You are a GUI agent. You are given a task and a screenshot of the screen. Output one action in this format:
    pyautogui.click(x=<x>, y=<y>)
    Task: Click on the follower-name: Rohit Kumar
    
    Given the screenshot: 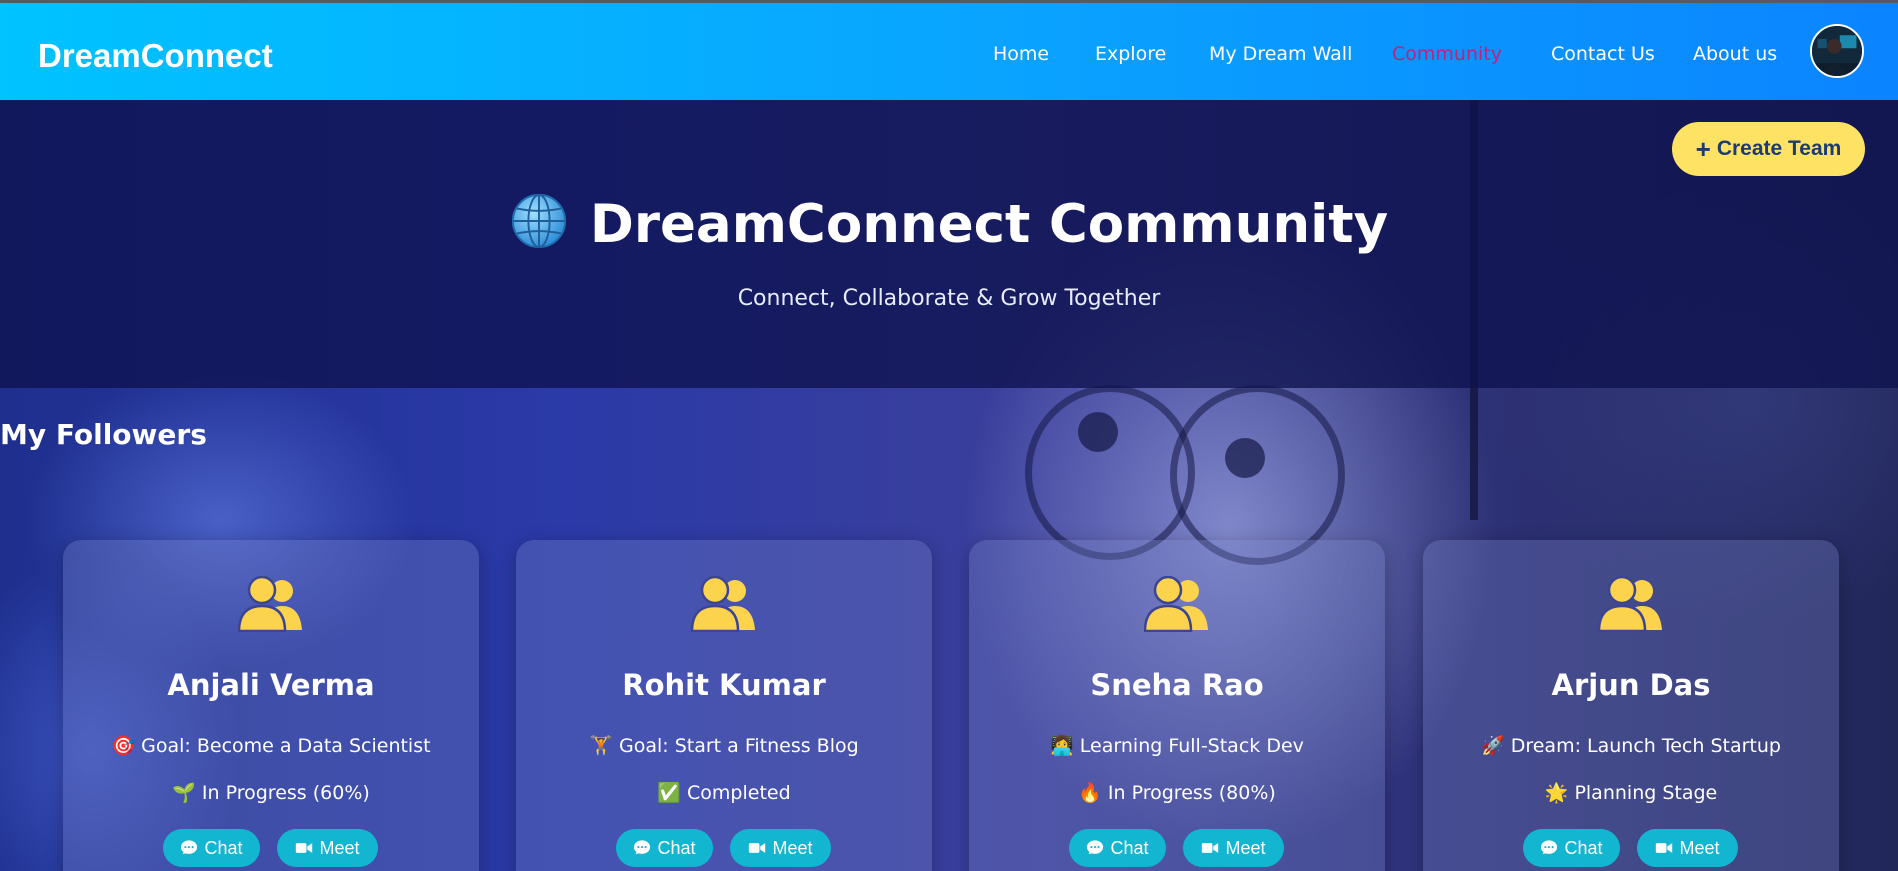 What is the action you would take?
    pyautogui.click(x=724, y=685)
    